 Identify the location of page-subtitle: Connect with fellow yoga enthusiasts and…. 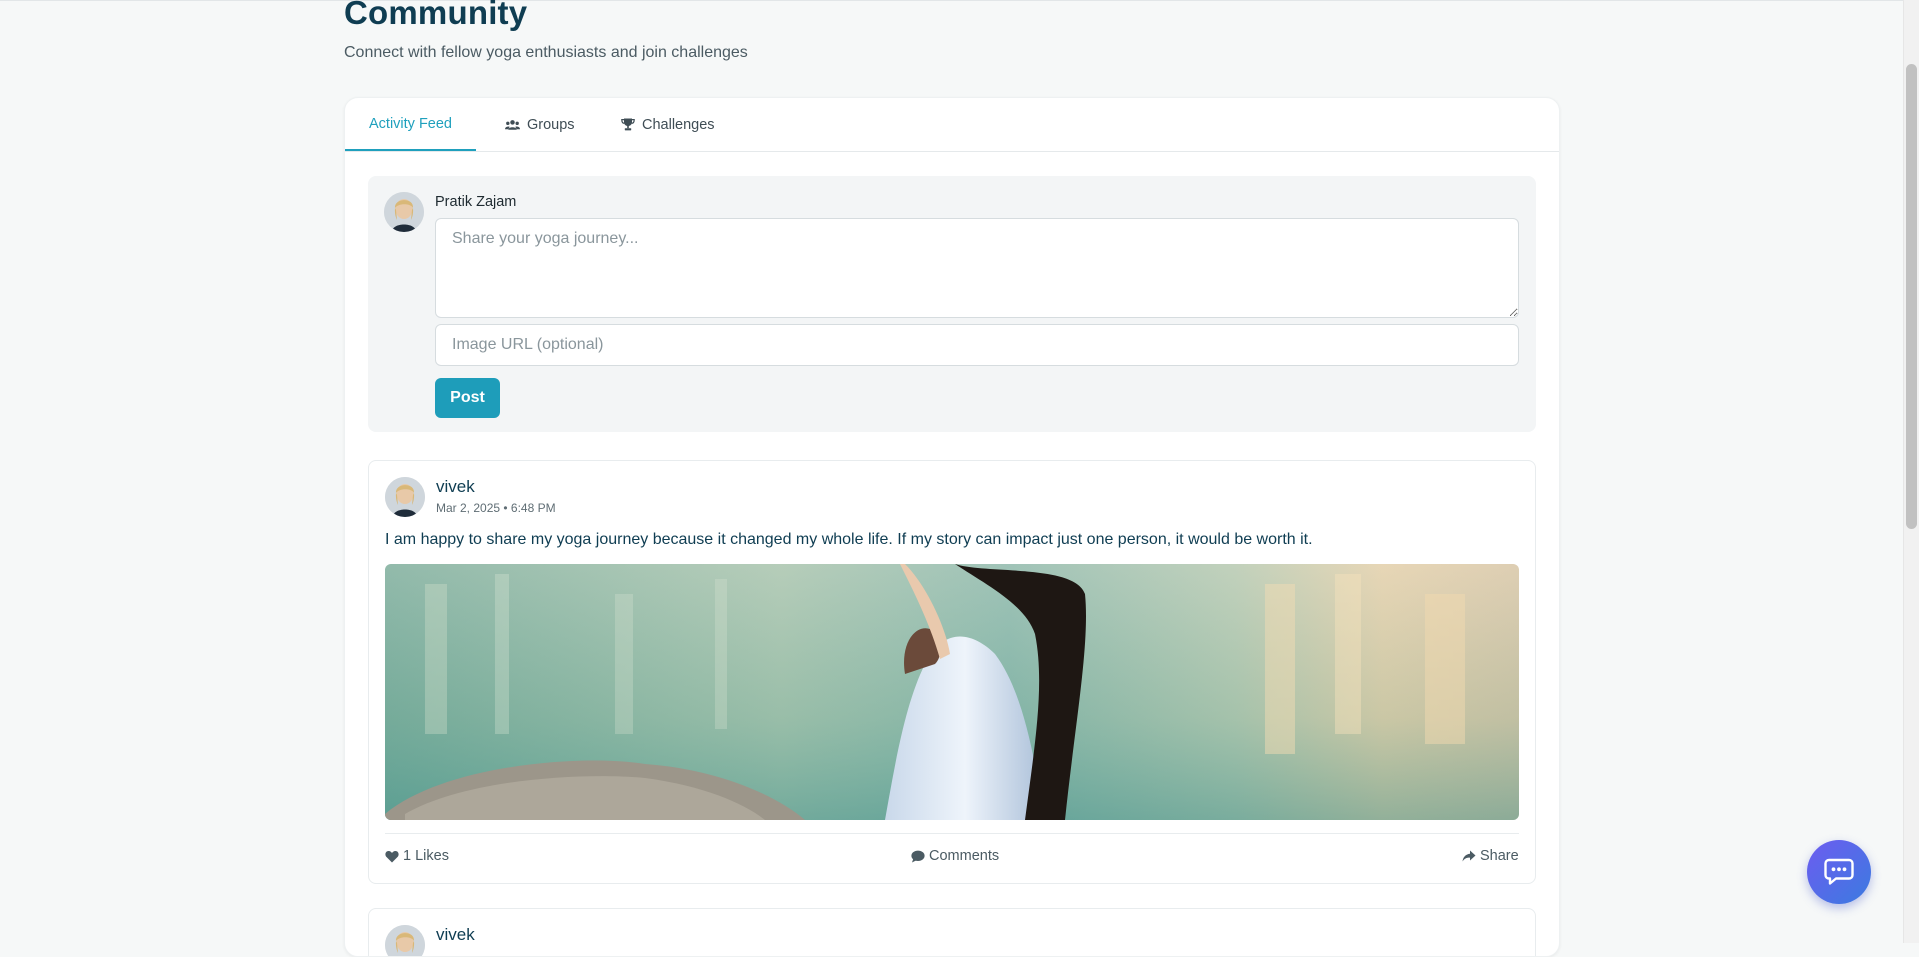
(546, 52).